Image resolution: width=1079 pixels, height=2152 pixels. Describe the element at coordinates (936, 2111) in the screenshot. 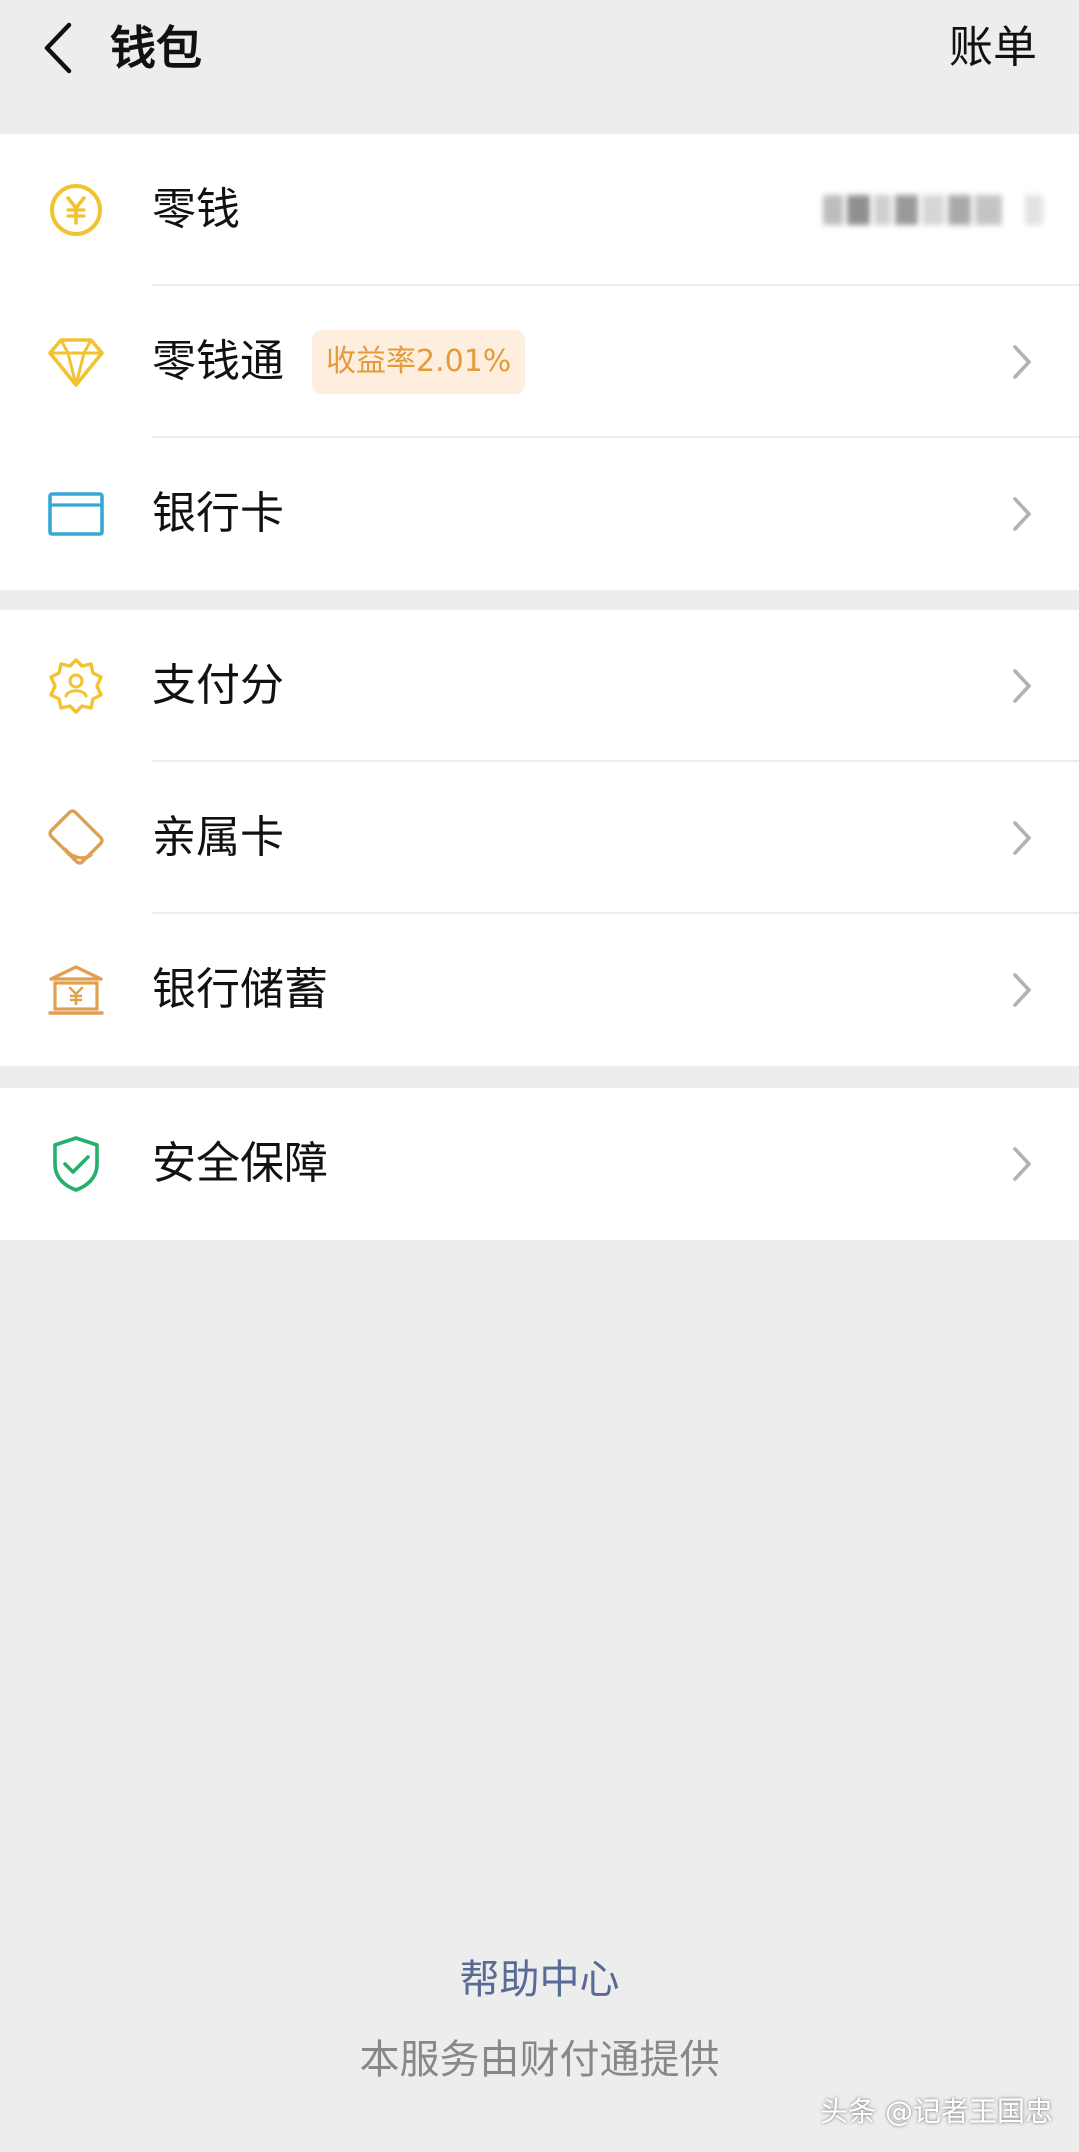

I see `watermark-text: 头条 @记者王国忠` at that location.